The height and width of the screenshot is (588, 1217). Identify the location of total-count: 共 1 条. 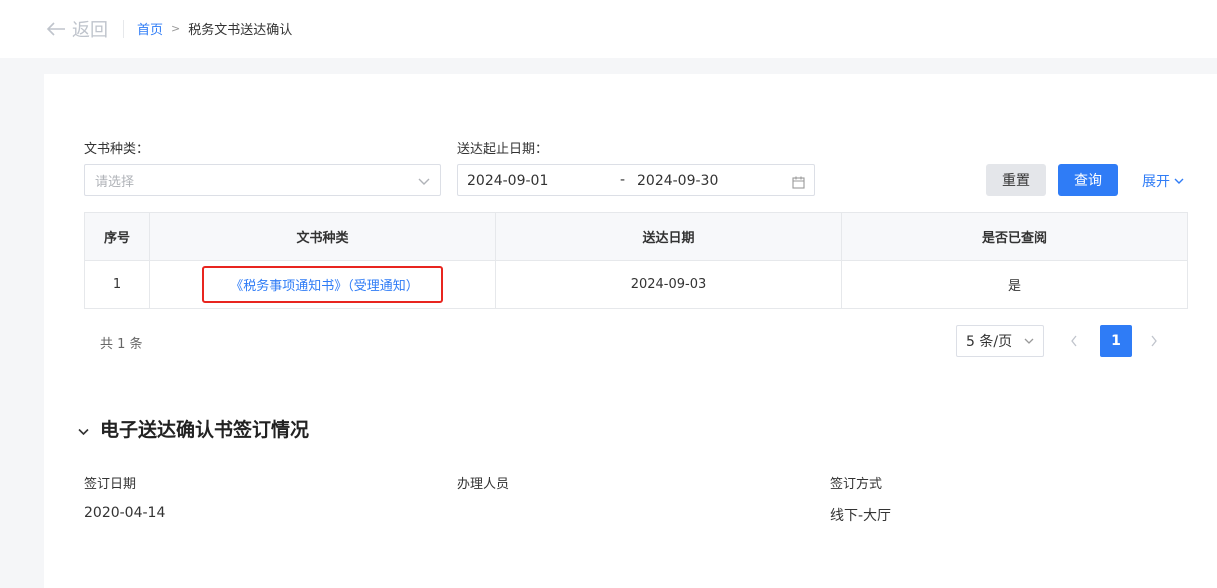
(121, 344).